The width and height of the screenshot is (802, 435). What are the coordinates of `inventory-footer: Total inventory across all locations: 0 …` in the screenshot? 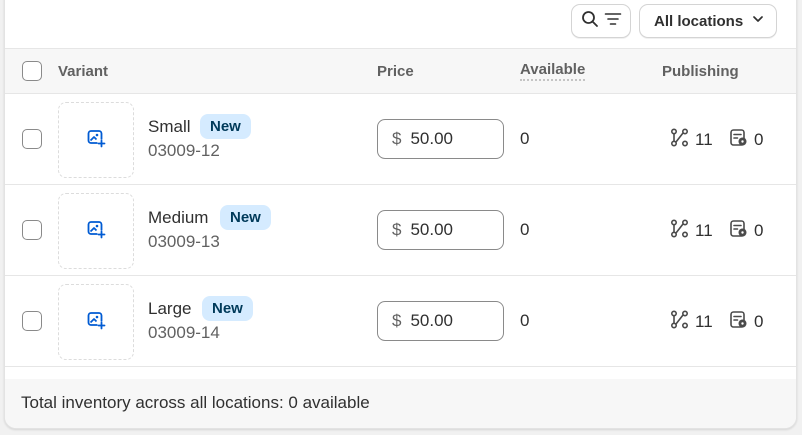 It's located at (400, 403).